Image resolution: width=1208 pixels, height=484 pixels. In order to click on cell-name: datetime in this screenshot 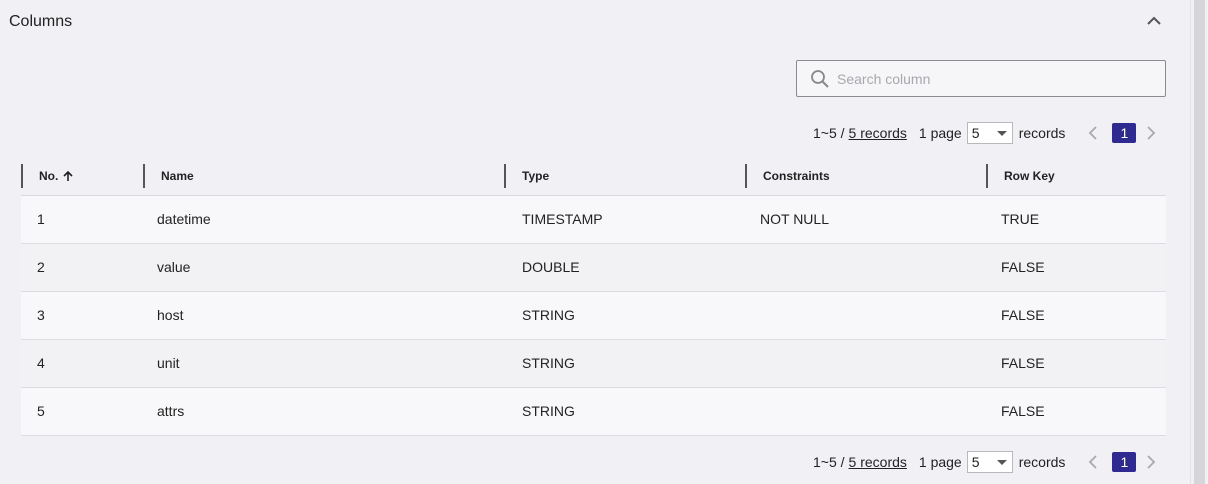, I will do `click(184, 219)`.